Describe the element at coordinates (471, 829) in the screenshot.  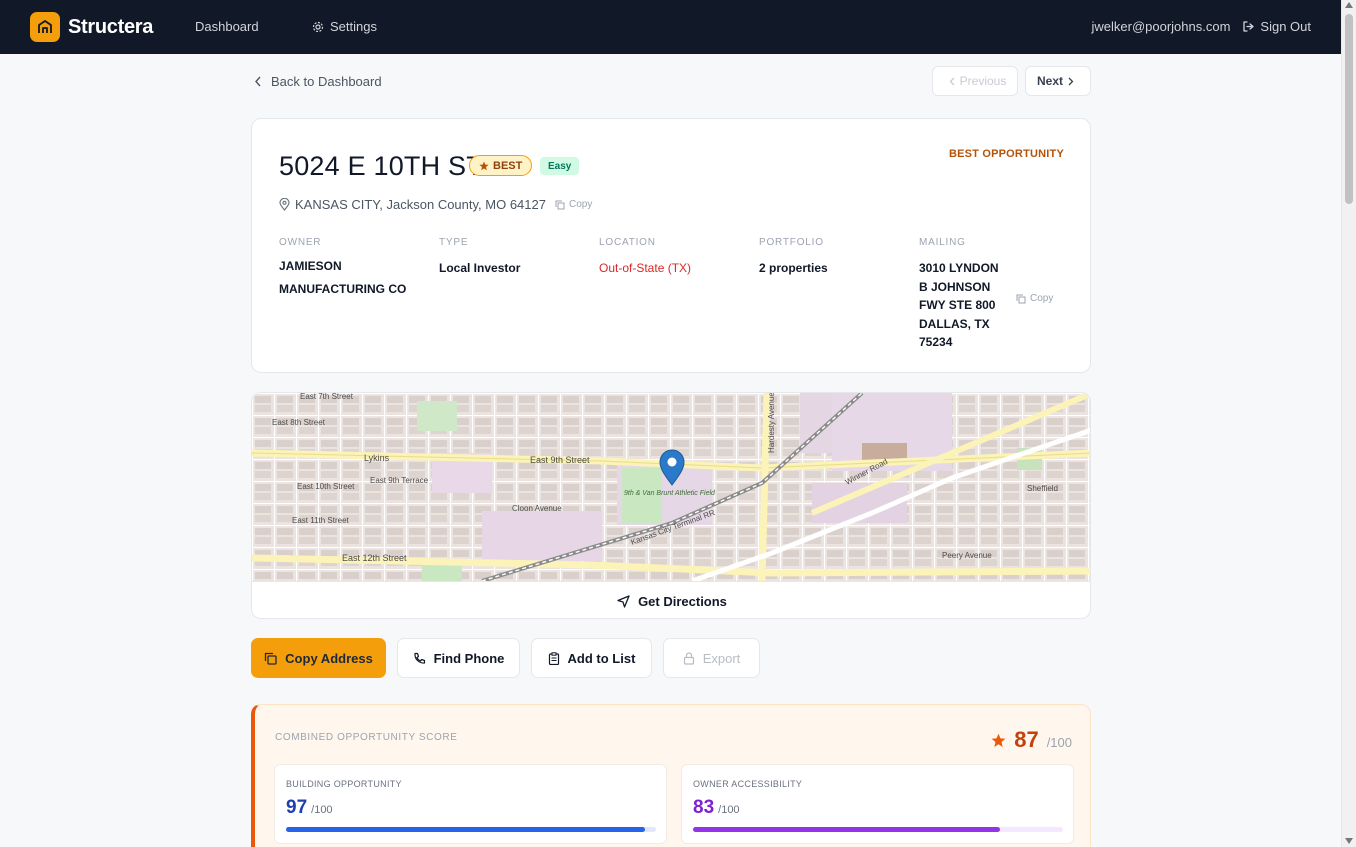
I see `building-score-bar` at that location.